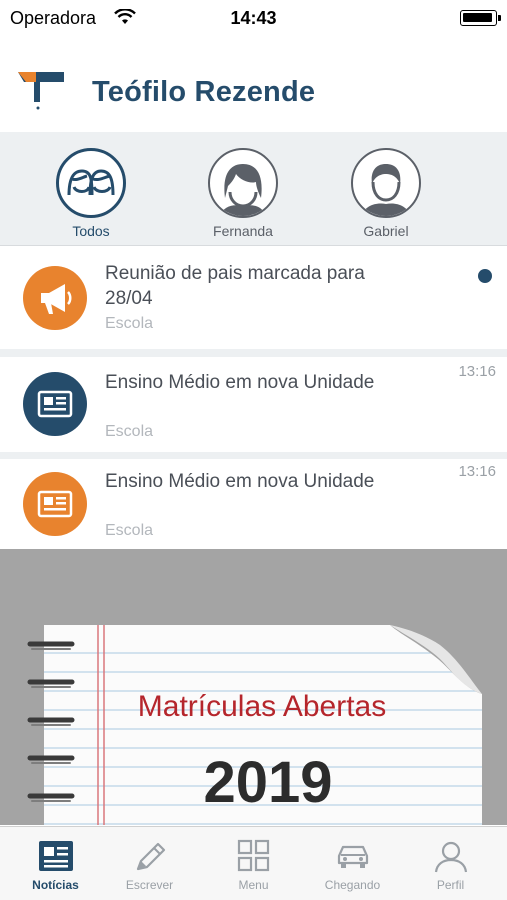 This screenshot has width=507, height=900. What do you see at coordinates (267, 782) in the screenshot?
I see `banner-year: 2019` at bounding box center [267, 782].